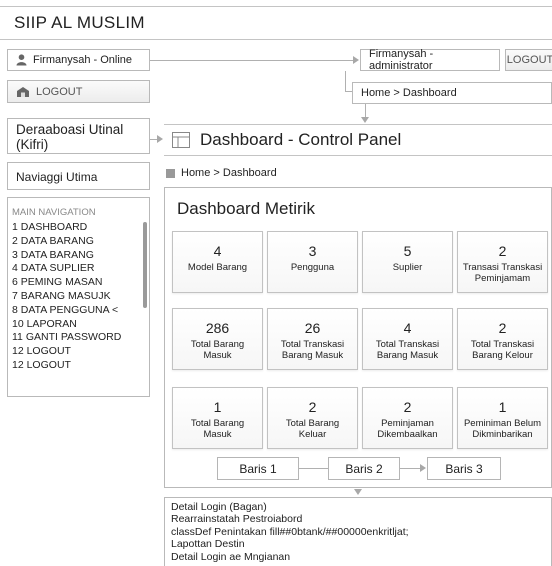 Image resolution: width=552 pixels, height=566 pixels. I want to click on metric-value: 26, so click(312, 328).